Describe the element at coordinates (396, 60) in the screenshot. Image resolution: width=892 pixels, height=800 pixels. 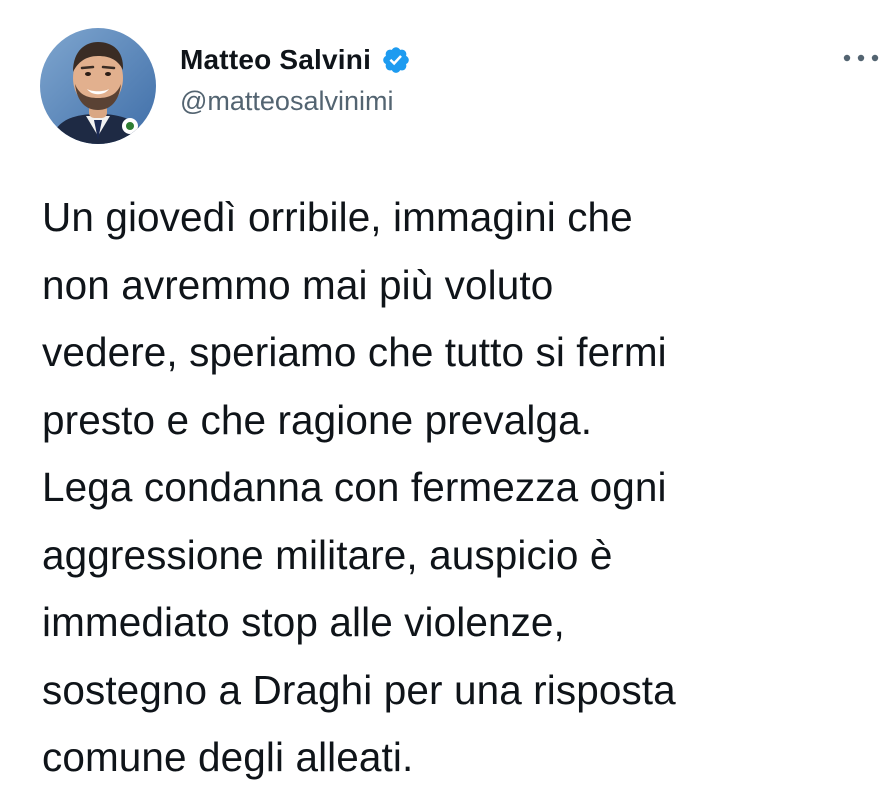
I see `verified-badge-icon` at that location.